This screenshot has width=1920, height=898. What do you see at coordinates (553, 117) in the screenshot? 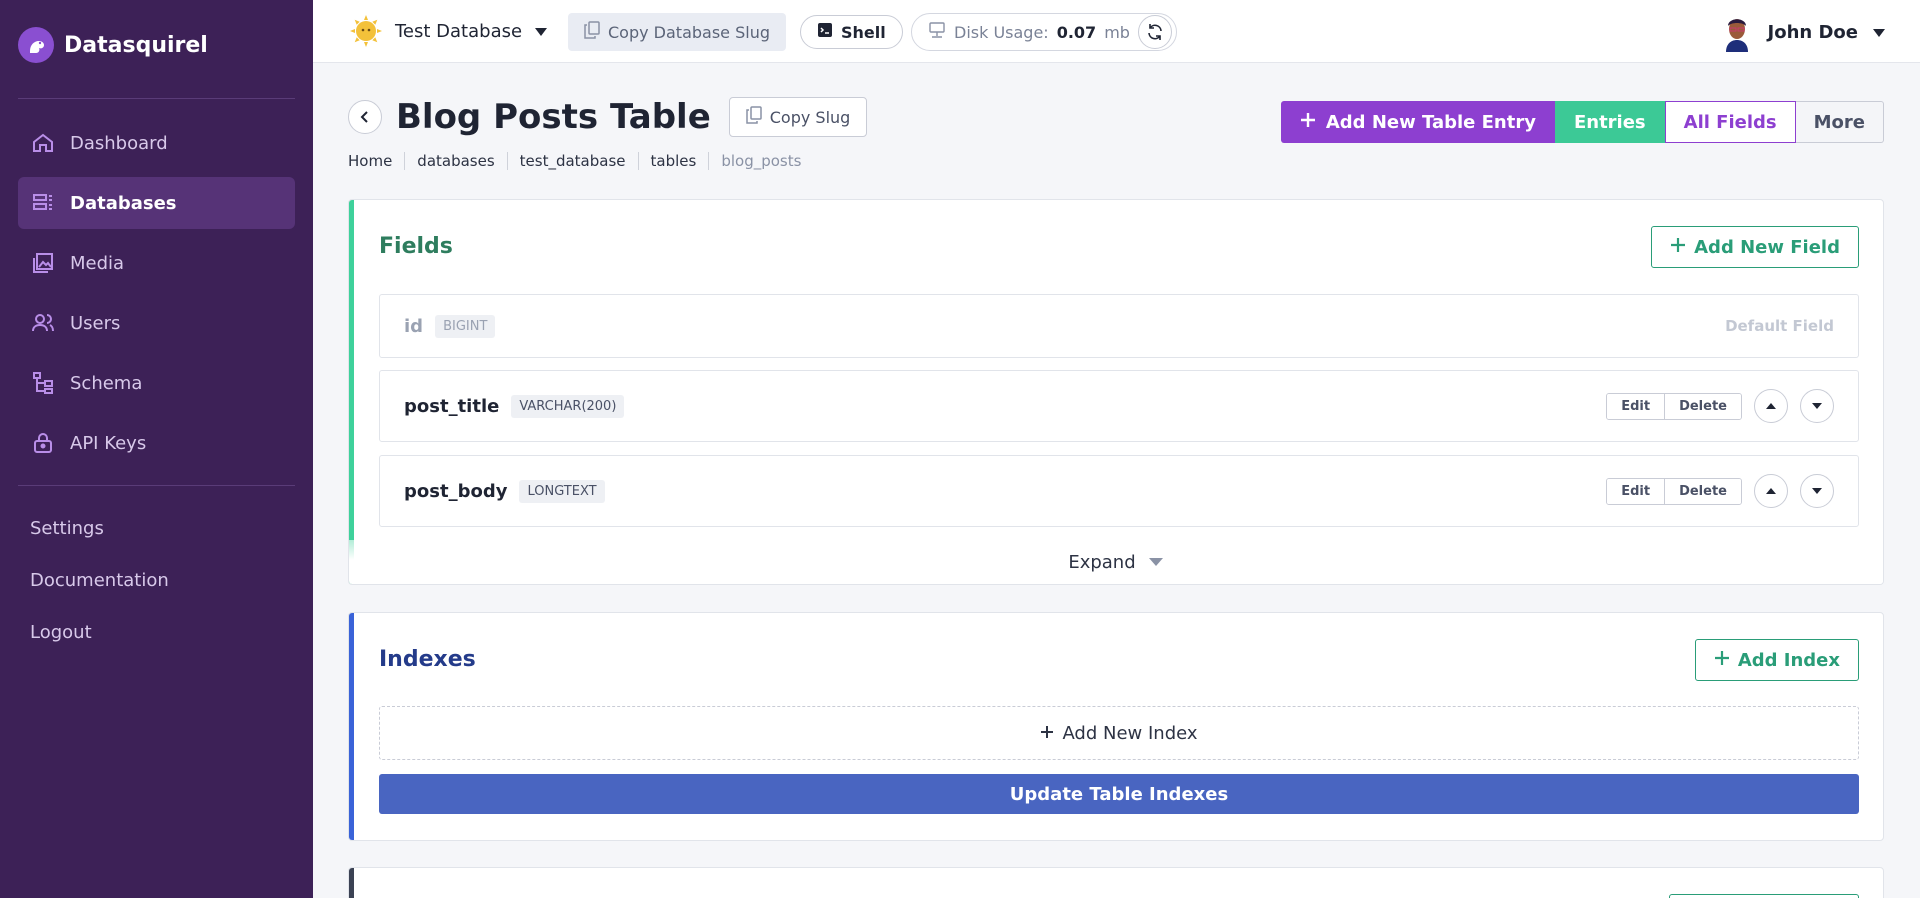
I see `page-title: Blog Posts Table` at bounding box center [553, 117].